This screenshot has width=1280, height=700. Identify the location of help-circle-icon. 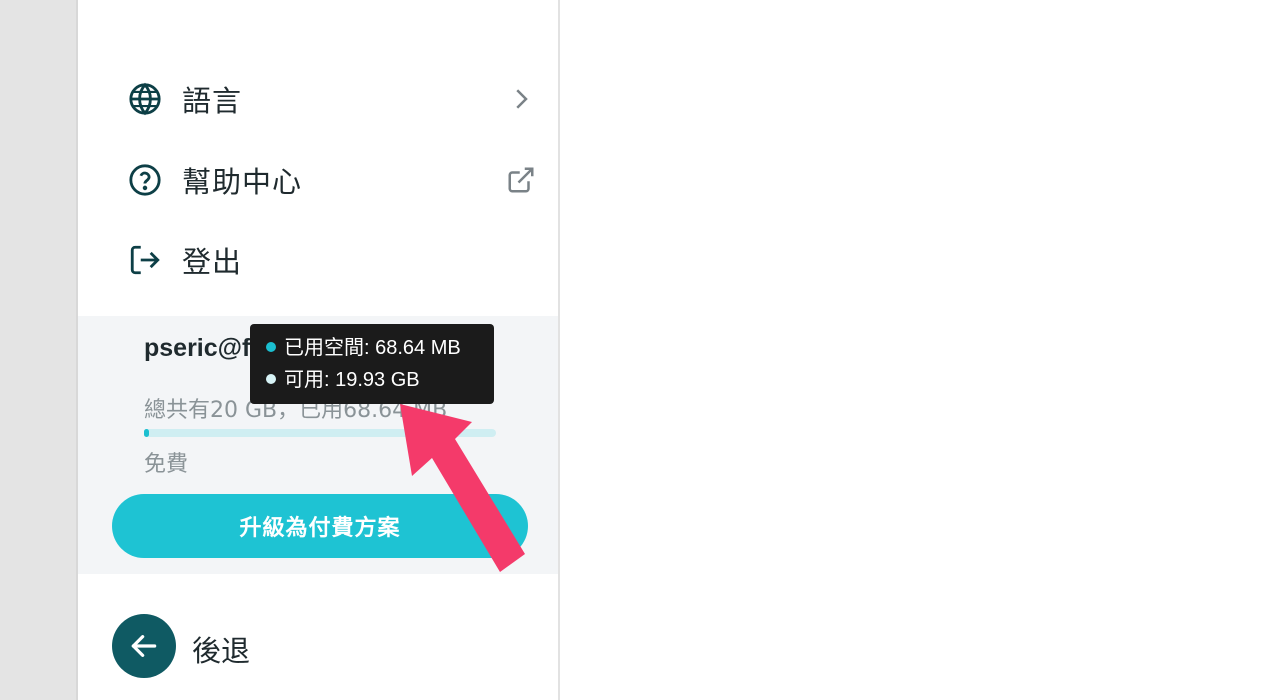
(145, 180).